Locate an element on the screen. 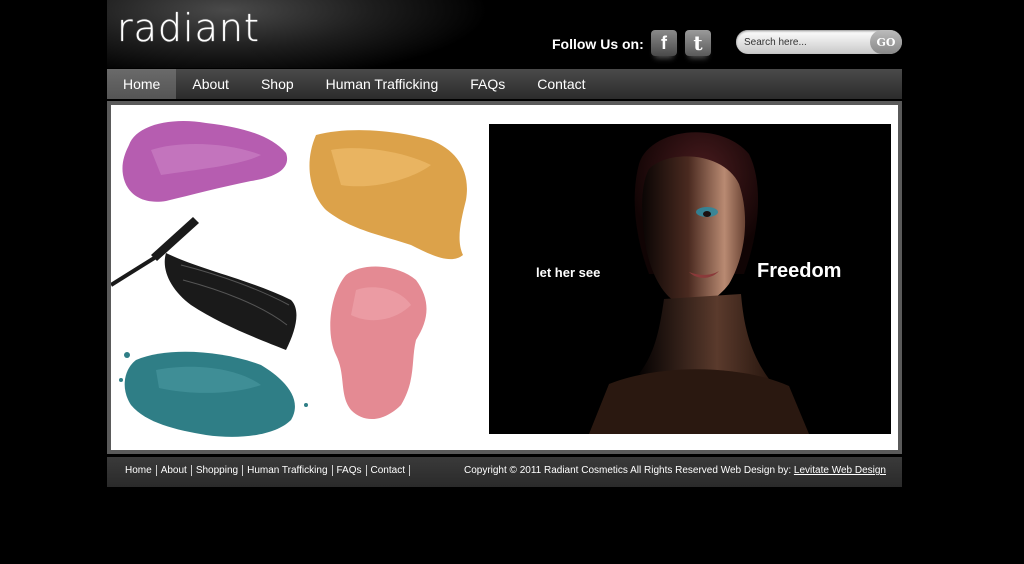  hero-tagline-small: let her see is located at coordinates (568, 272).